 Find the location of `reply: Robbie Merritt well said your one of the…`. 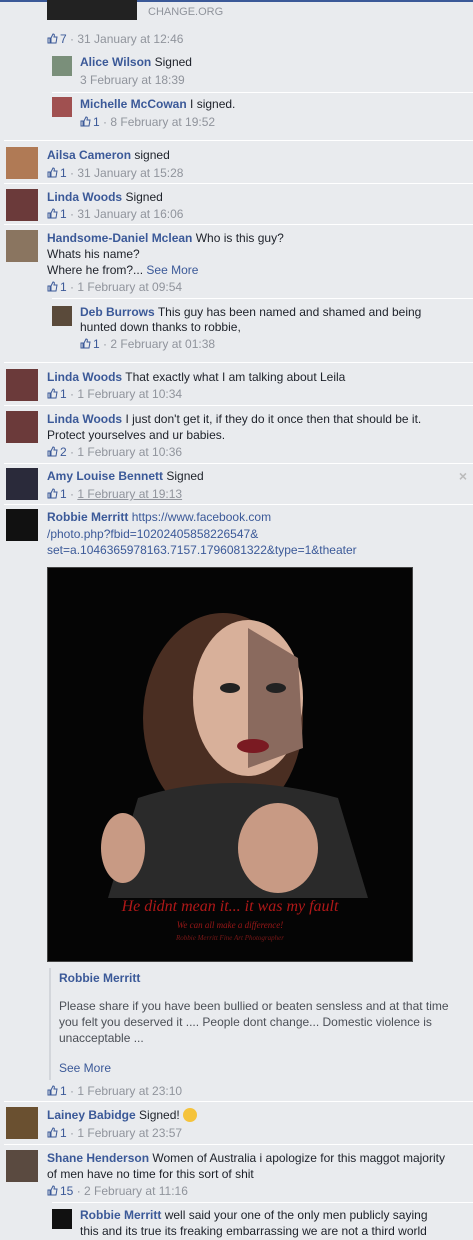

reply: Robbie Merritt well said your one of the… is located at coordinates (254, 1215).